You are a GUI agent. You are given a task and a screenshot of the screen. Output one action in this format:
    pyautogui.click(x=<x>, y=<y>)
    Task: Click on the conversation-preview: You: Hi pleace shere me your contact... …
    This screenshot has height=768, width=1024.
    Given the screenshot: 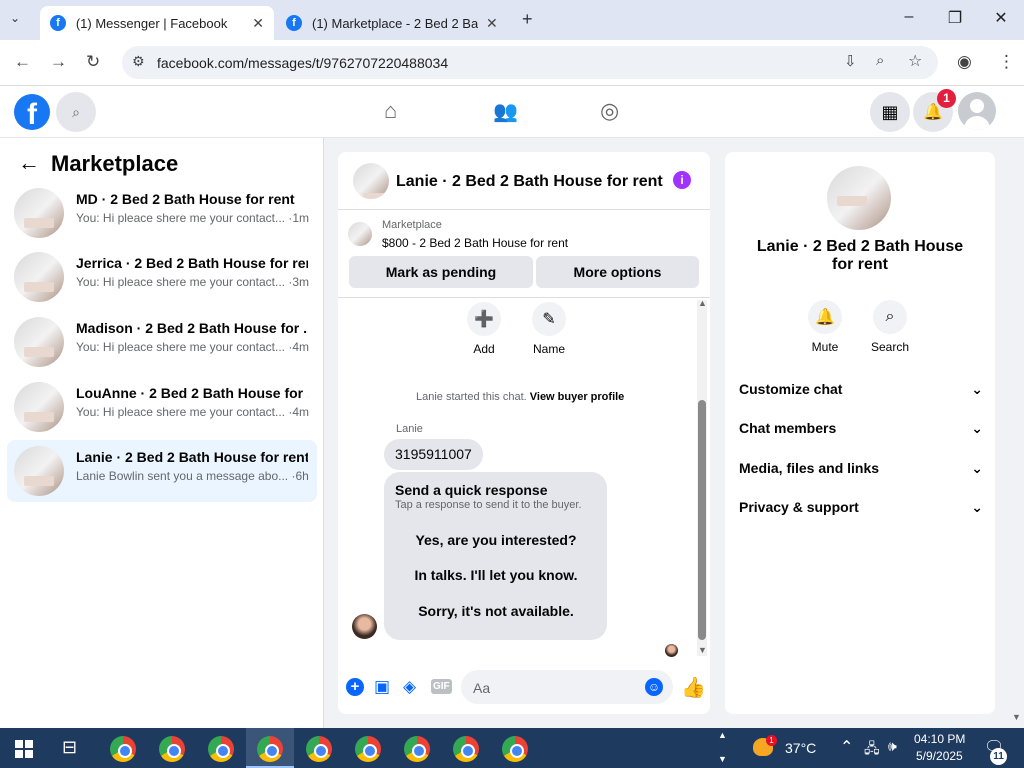 What is the action you would take?
    pyautogui.click(x=193, y=412)
    